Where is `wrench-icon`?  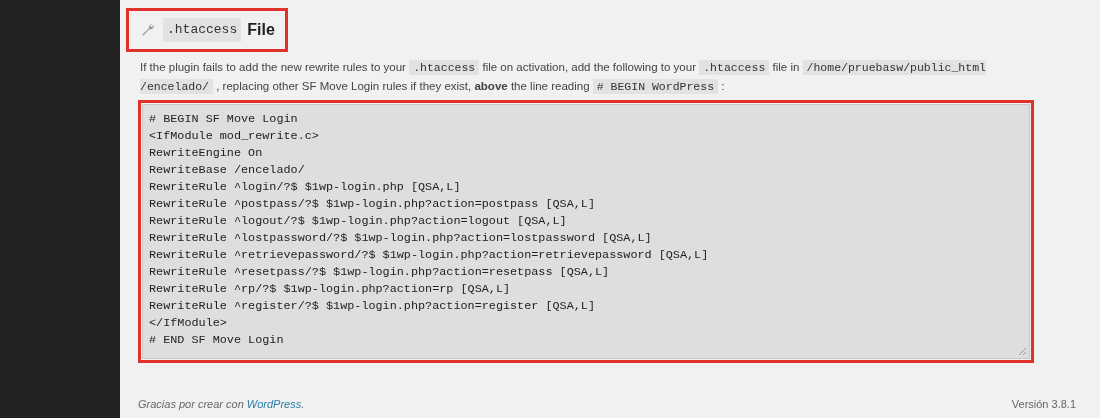
wrench-icon is located at coordinates (148, 30).